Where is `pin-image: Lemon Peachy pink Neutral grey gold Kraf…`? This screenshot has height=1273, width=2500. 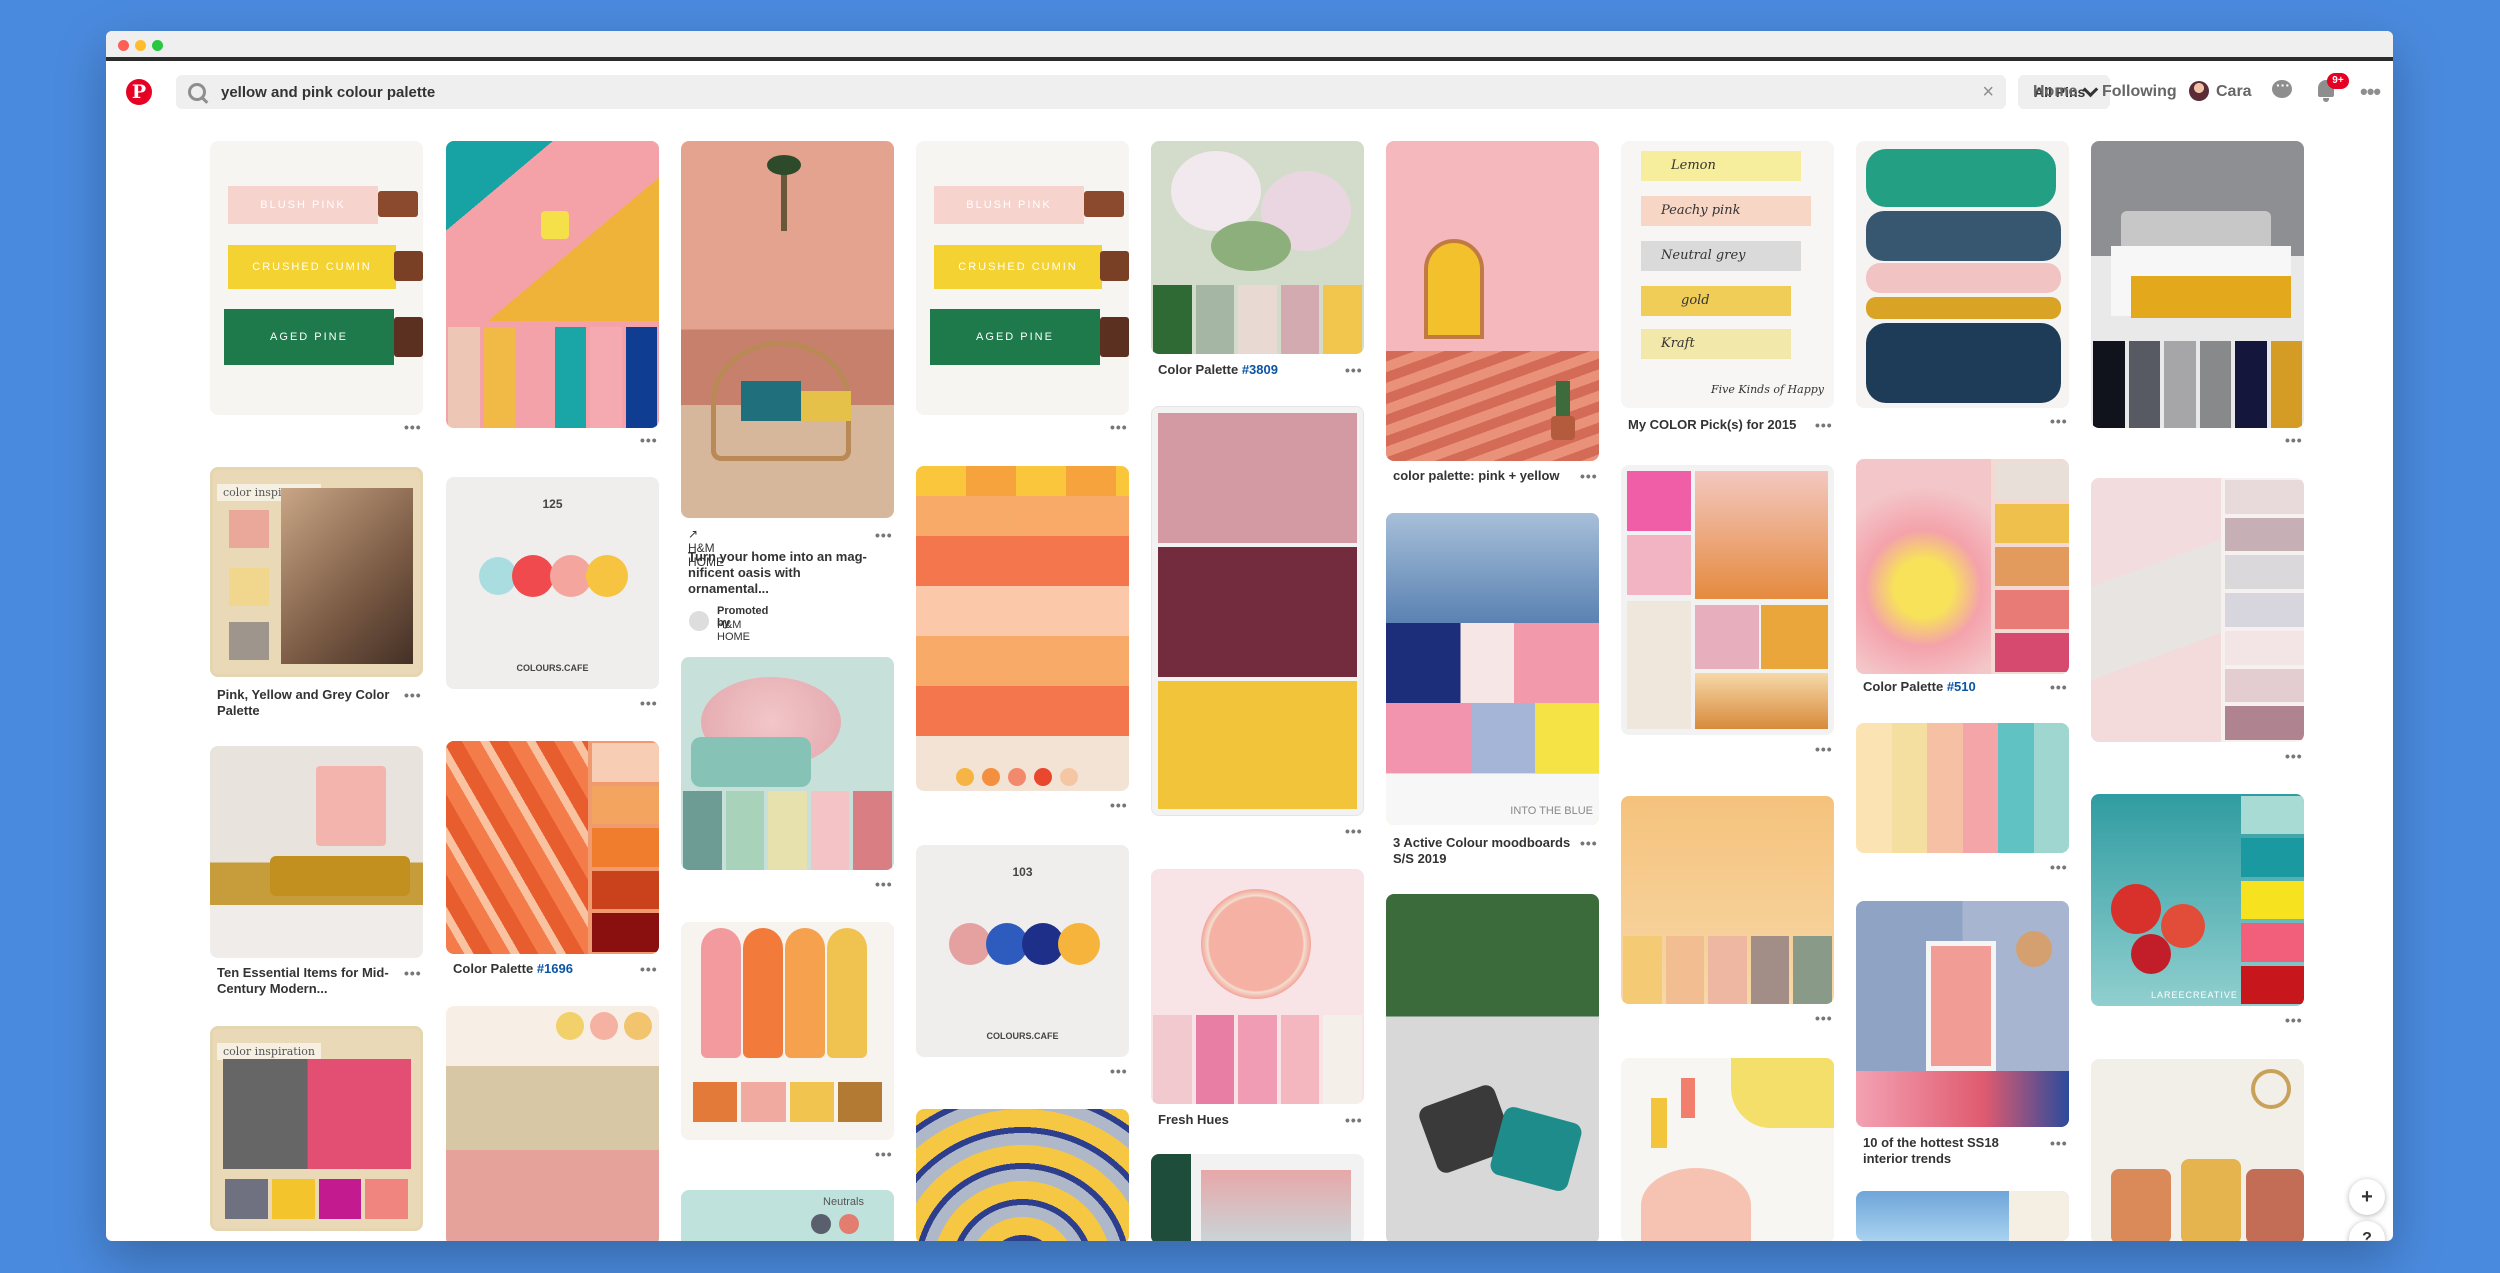 pin-image: Lemon Peachy pink Neutral grey gold Kraf… is located at coordinates (1727, 274).